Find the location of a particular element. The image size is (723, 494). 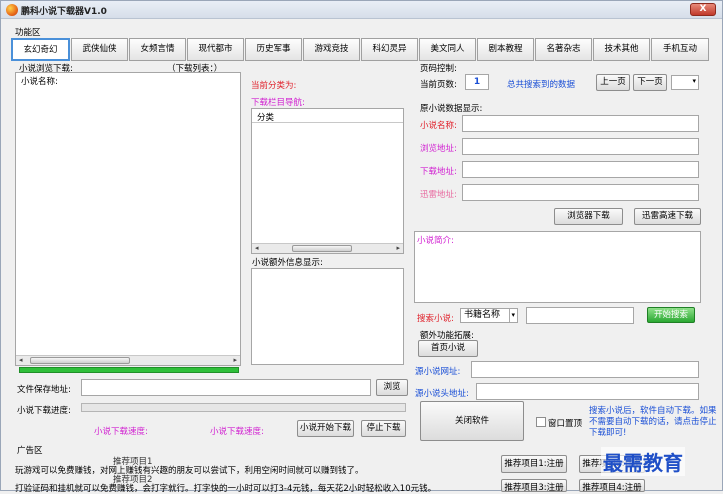

list-header-name: 小说名称: is located at coordinates (39, 82).